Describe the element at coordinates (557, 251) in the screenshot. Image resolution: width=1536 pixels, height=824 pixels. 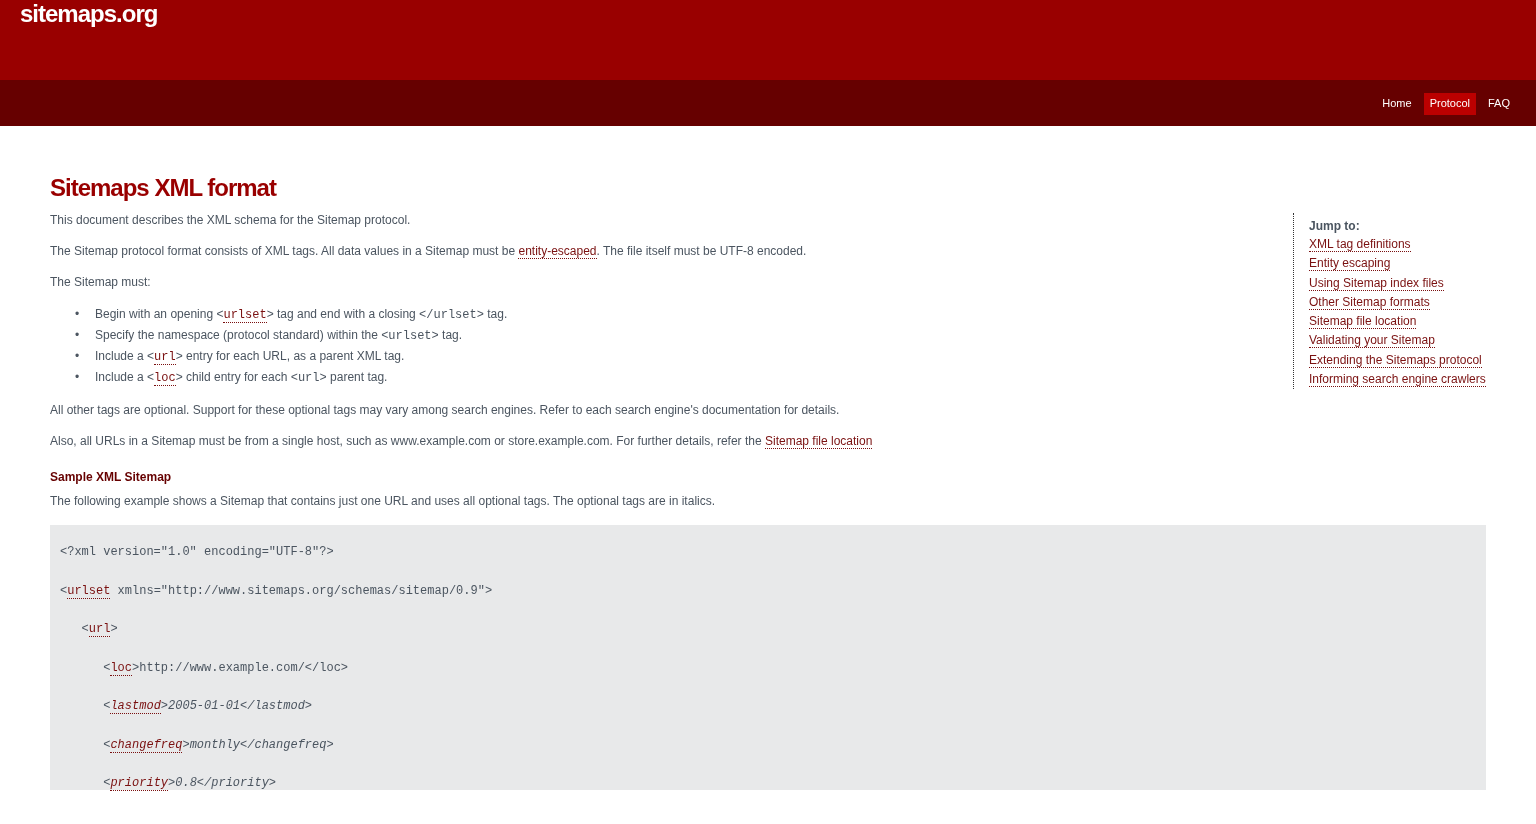
I see `text-link: entity-escaped` at that location.